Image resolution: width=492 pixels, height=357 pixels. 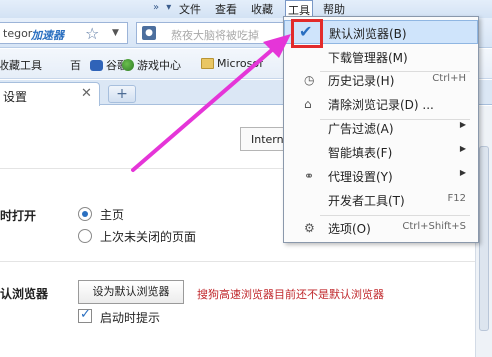 What do you see at coordinates (130, 318) in the screenshot?
I see `startup-prompt-label: 启动时提示` at bounding box center [130, 318].